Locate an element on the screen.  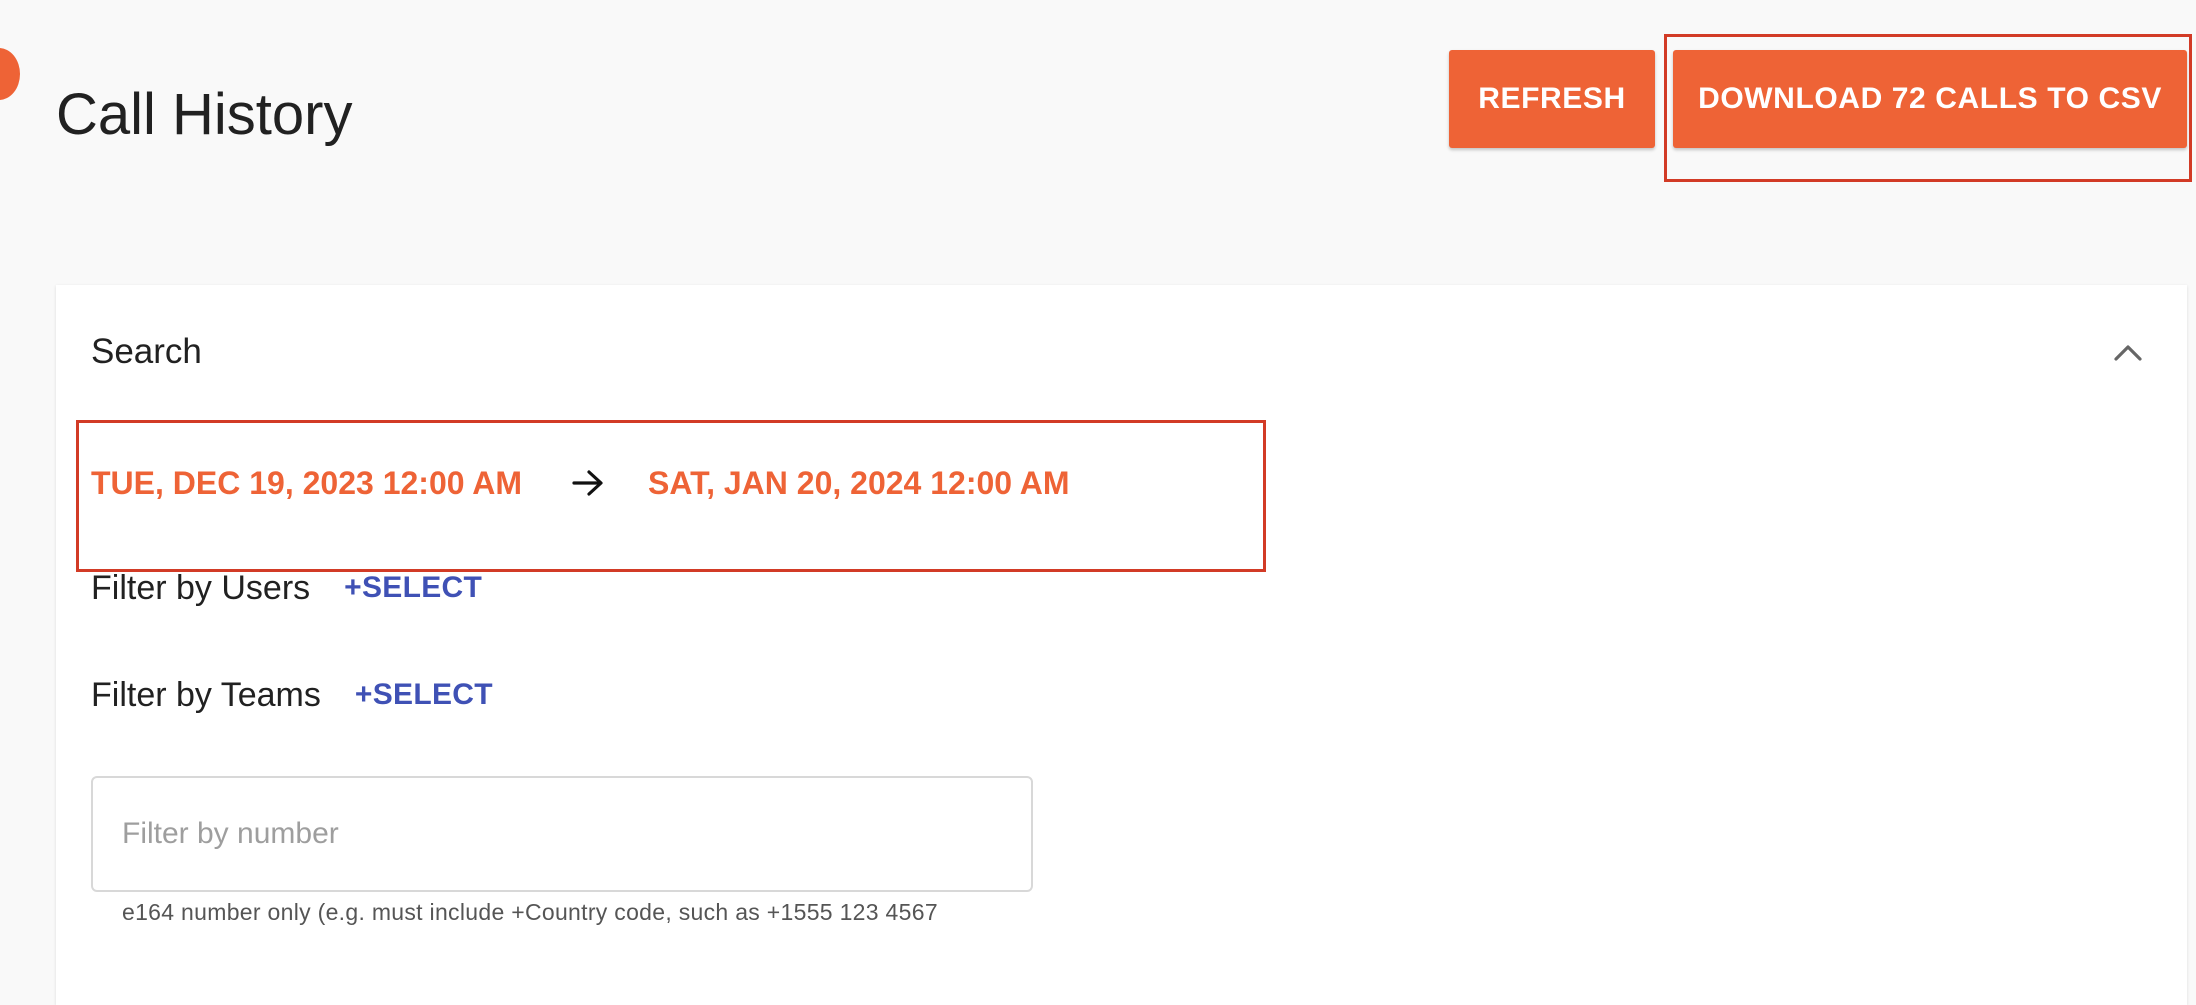
filter-teams-row: Filter by Teams +SELECT is located at coordinates (292, 695).